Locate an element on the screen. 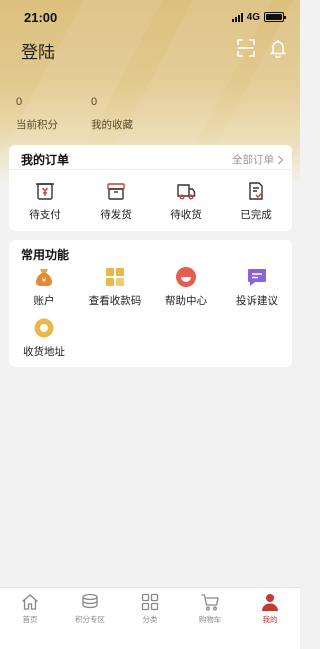 The height and width of the screenshot is (649, 320). chevron-right-icon is located at coordinates (281, 159).